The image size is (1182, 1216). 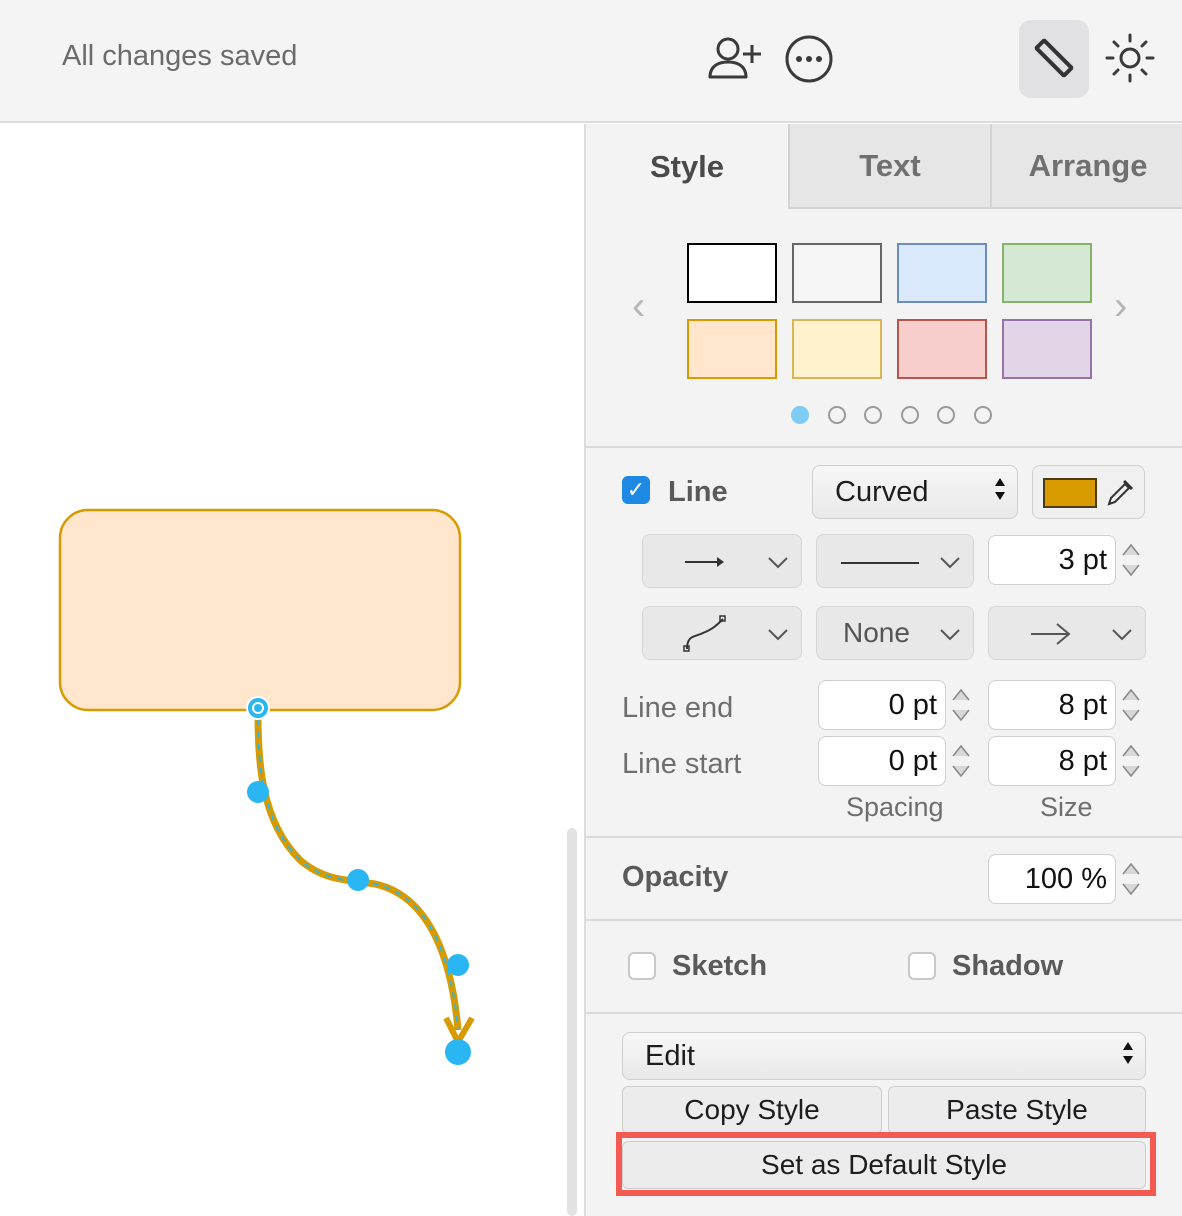 I want to click on copy-style-button: Copy Style, so click(x=752, y=1110).